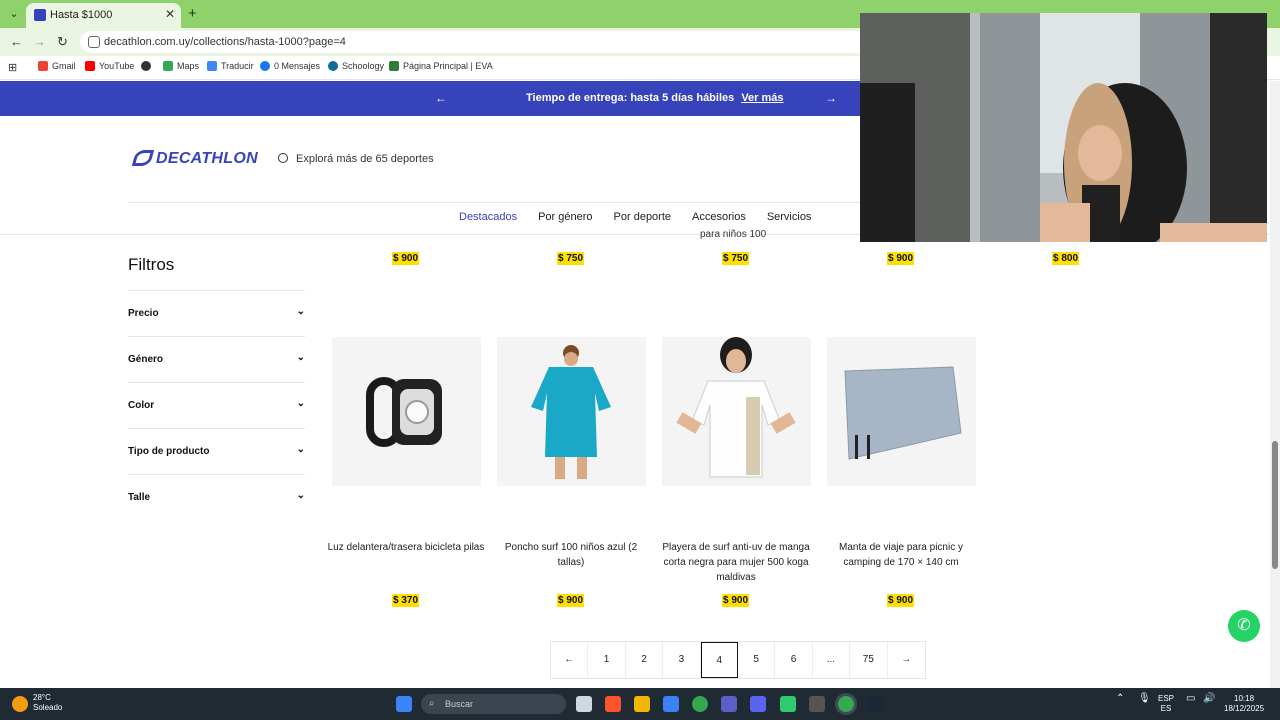  What do you see at coordinates (736, 258) in the screenshot?
I see `top-price-3: $ 750` at bounding box center [736, 258].